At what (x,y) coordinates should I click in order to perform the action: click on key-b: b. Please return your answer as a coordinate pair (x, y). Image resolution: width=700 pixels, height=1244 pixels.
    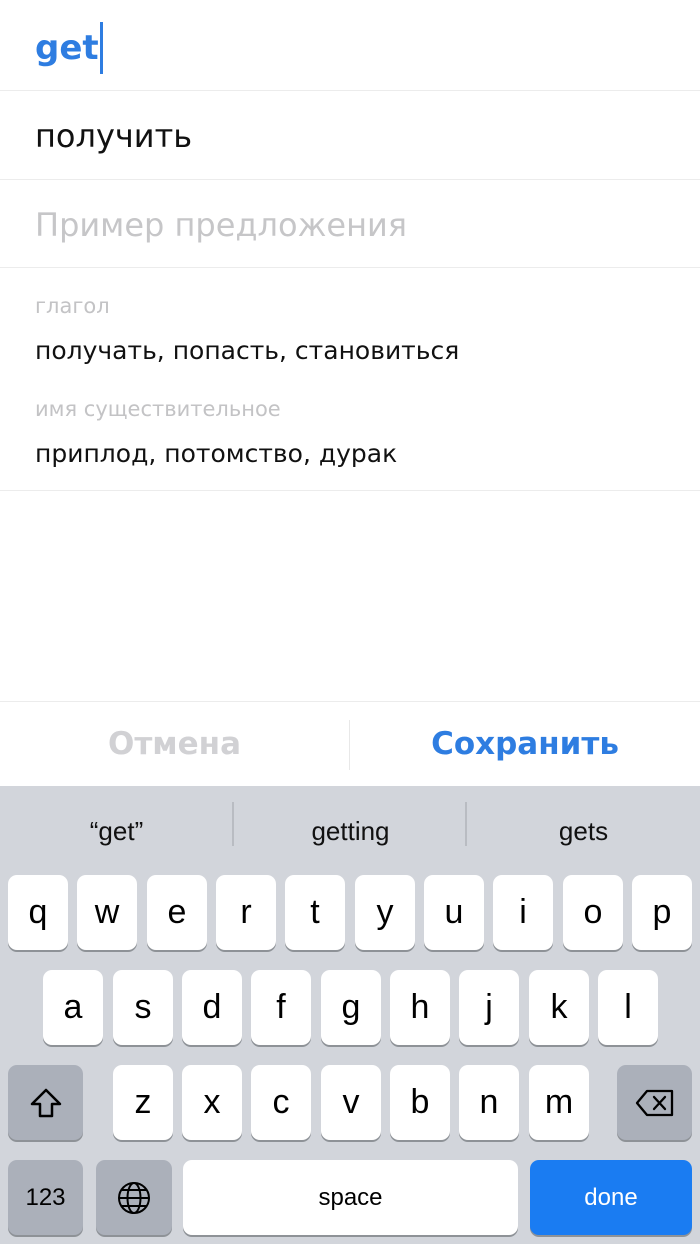
    Looking at the image, I should click on (420, 1102).